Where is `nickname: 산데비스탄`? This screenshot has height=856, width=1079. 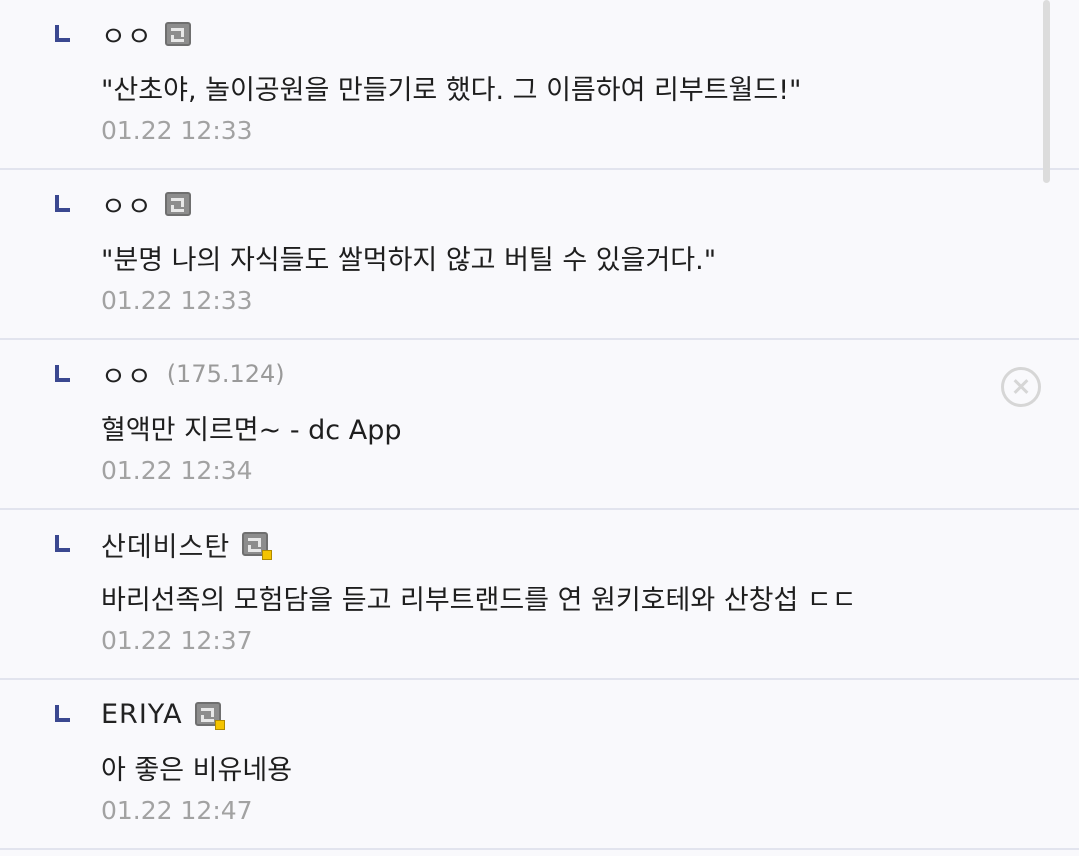
nickname: 산데비스탄 is located at coordinates (165, 544).